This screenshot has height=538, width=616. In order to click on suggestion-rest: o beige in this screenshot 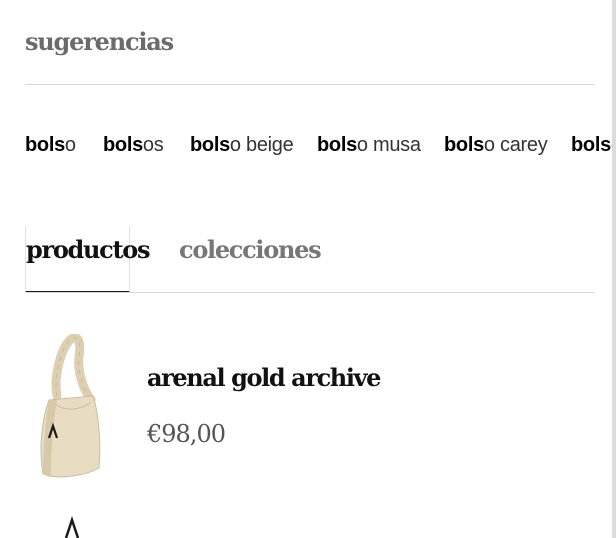, I will do `click(261, 145)`.